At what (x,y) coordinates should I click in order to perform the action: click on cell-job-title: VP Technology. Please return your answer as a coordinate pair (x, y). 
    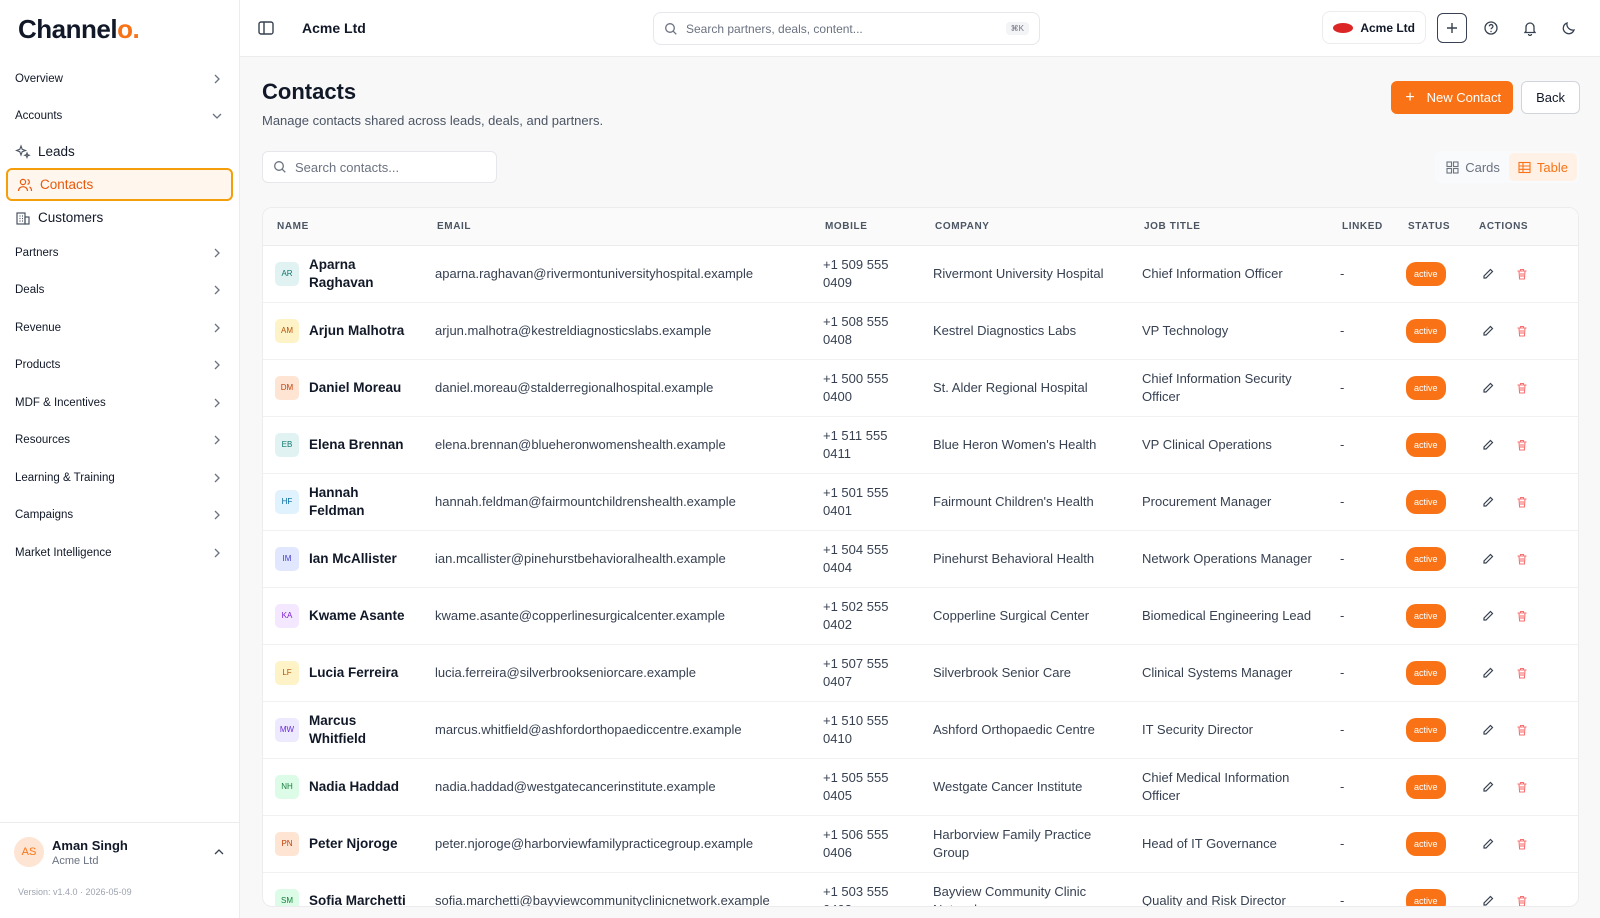
    Looking at the image, I should click on (1229, 331).